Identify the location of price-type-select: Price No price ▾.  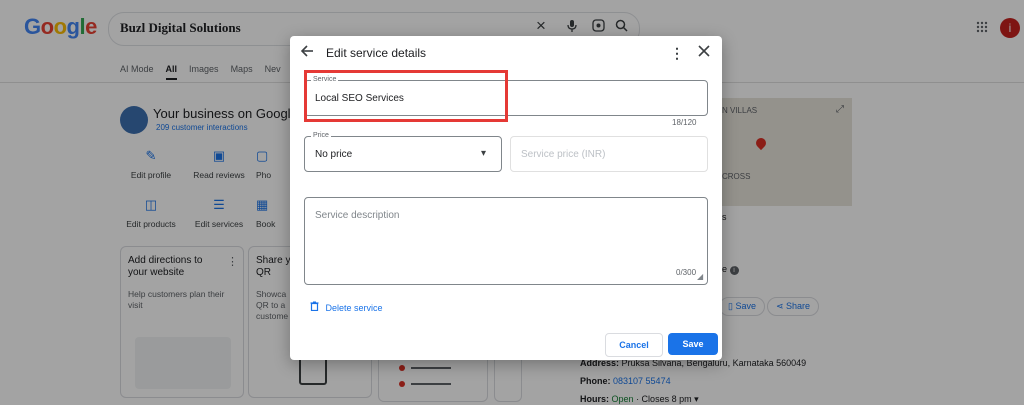
(403, 152).